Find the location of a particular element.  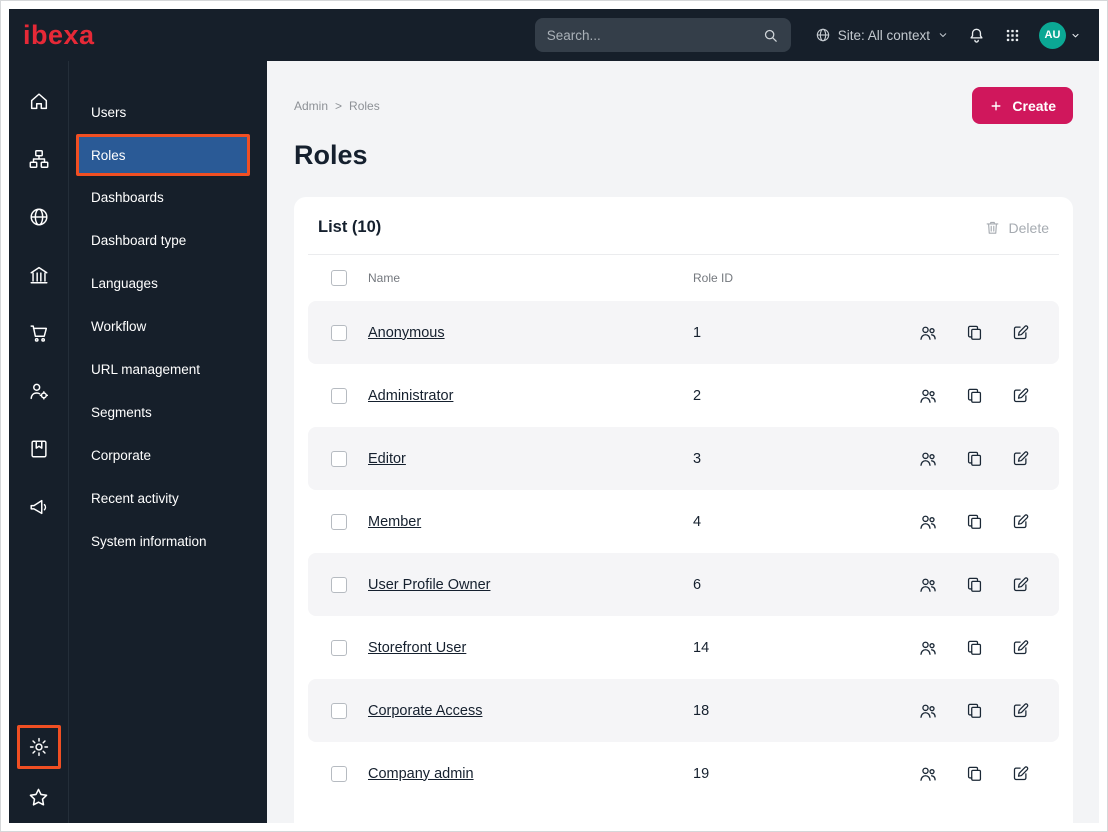

delete-button-label: Delete is located at coordinates (1028, 227).